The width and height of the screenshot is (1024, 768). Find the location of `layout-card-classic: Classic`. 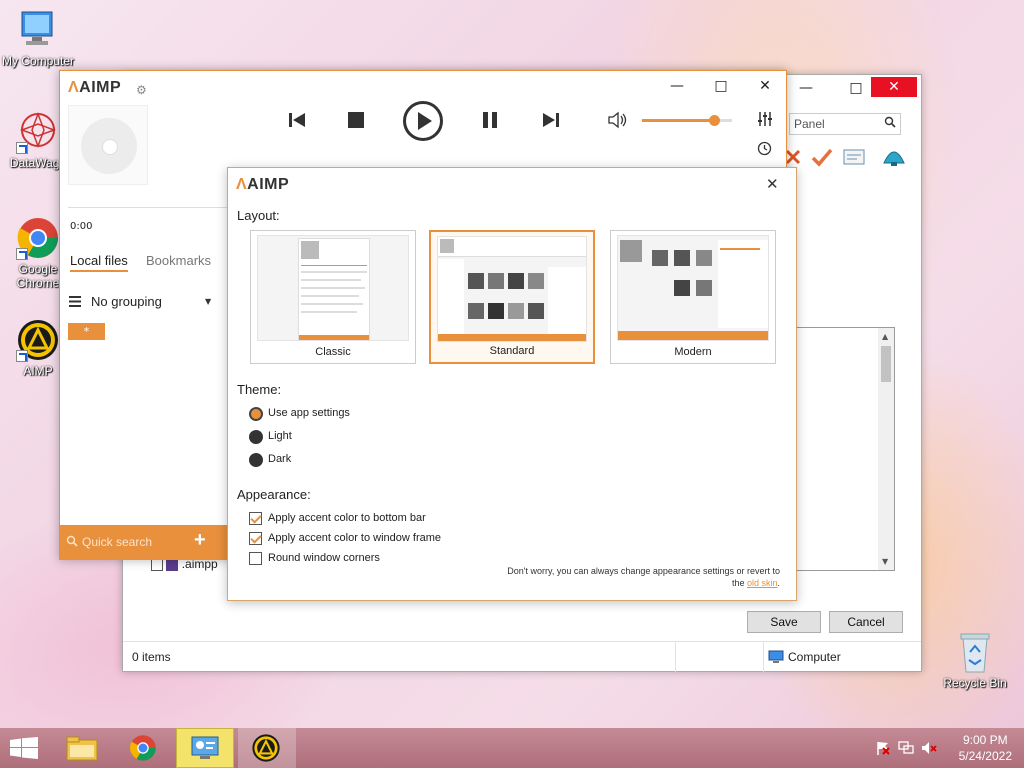

layout-card-classic: Classic is located at coordinates (333, 297).